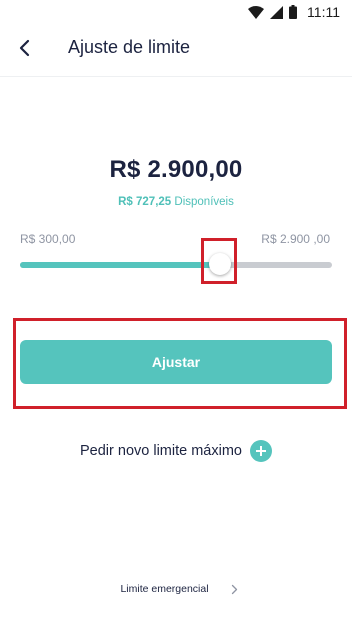  Describe the element at coordinates (256, 12) in the screenshot. I see `wifi-icon` at that location.